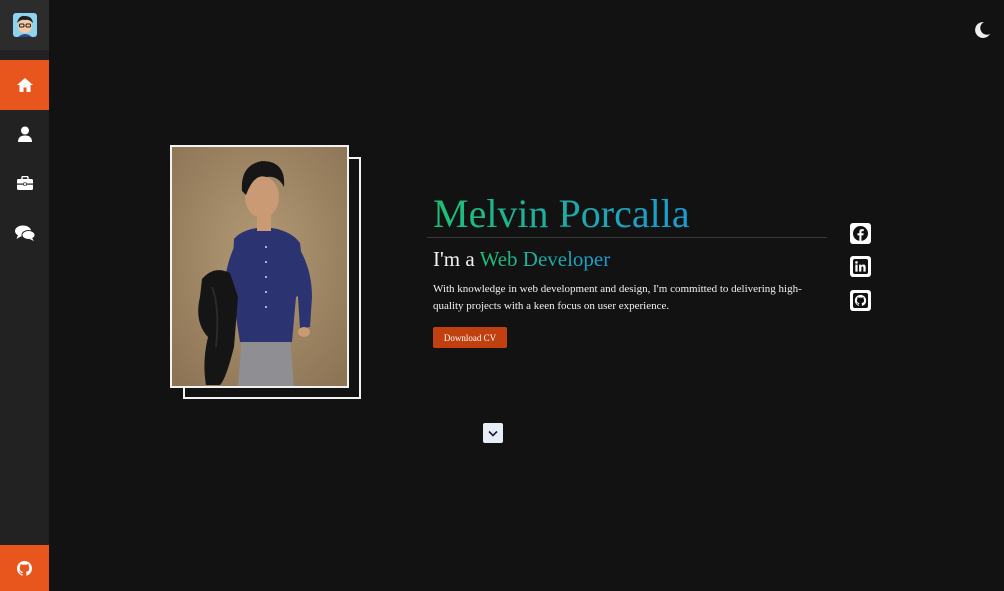 The height and width of the screenshot is (591, 1004). Describe the element at coordinates (627, 237) in the screenshot. I see `hero-divider` at that location.